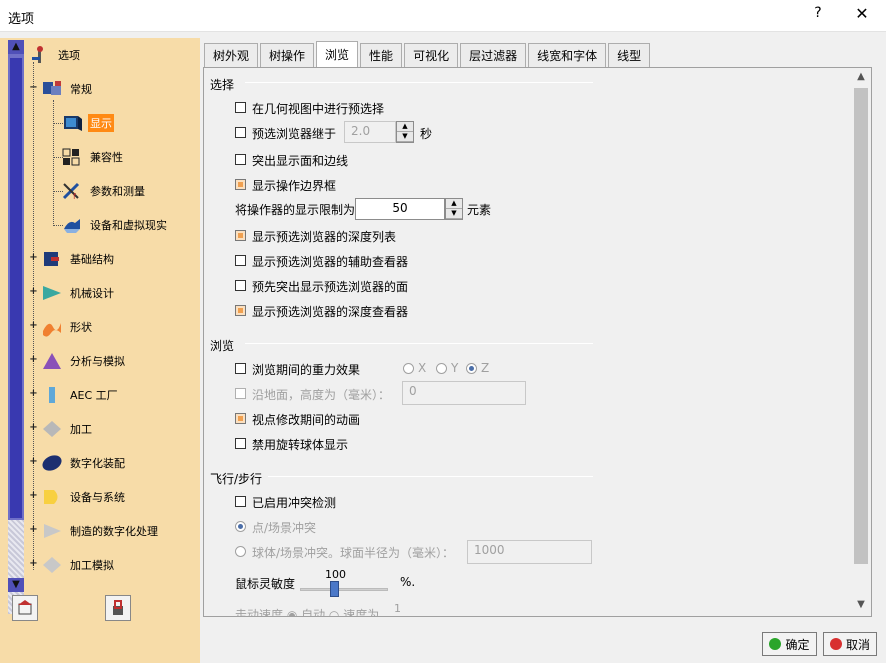 This screenshot has width=886, height=663. I want to click on tree-item-mechanical-design: 机械设计, so click(78, 293).